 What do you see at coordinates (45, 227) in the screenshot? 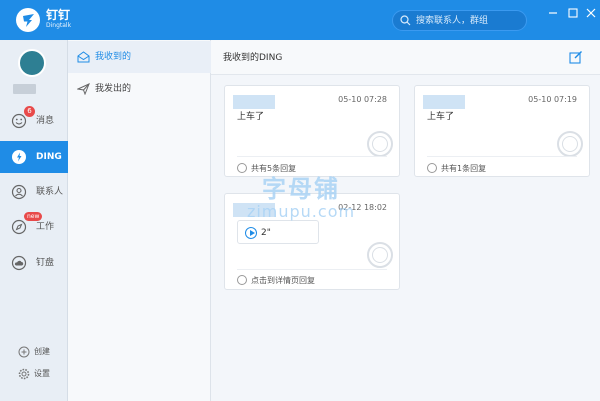
I see `nav-label-work: 工作` at bounding box center [45, 227].